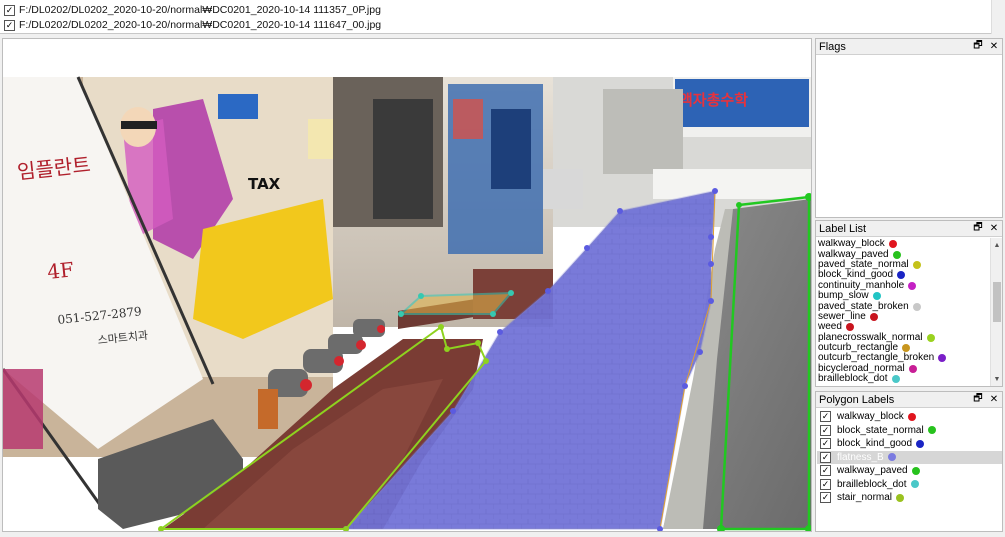 The image size is (1005, 537). I want to click on polygon-label-item: ✓ block_state_normal, so click(909, 431).